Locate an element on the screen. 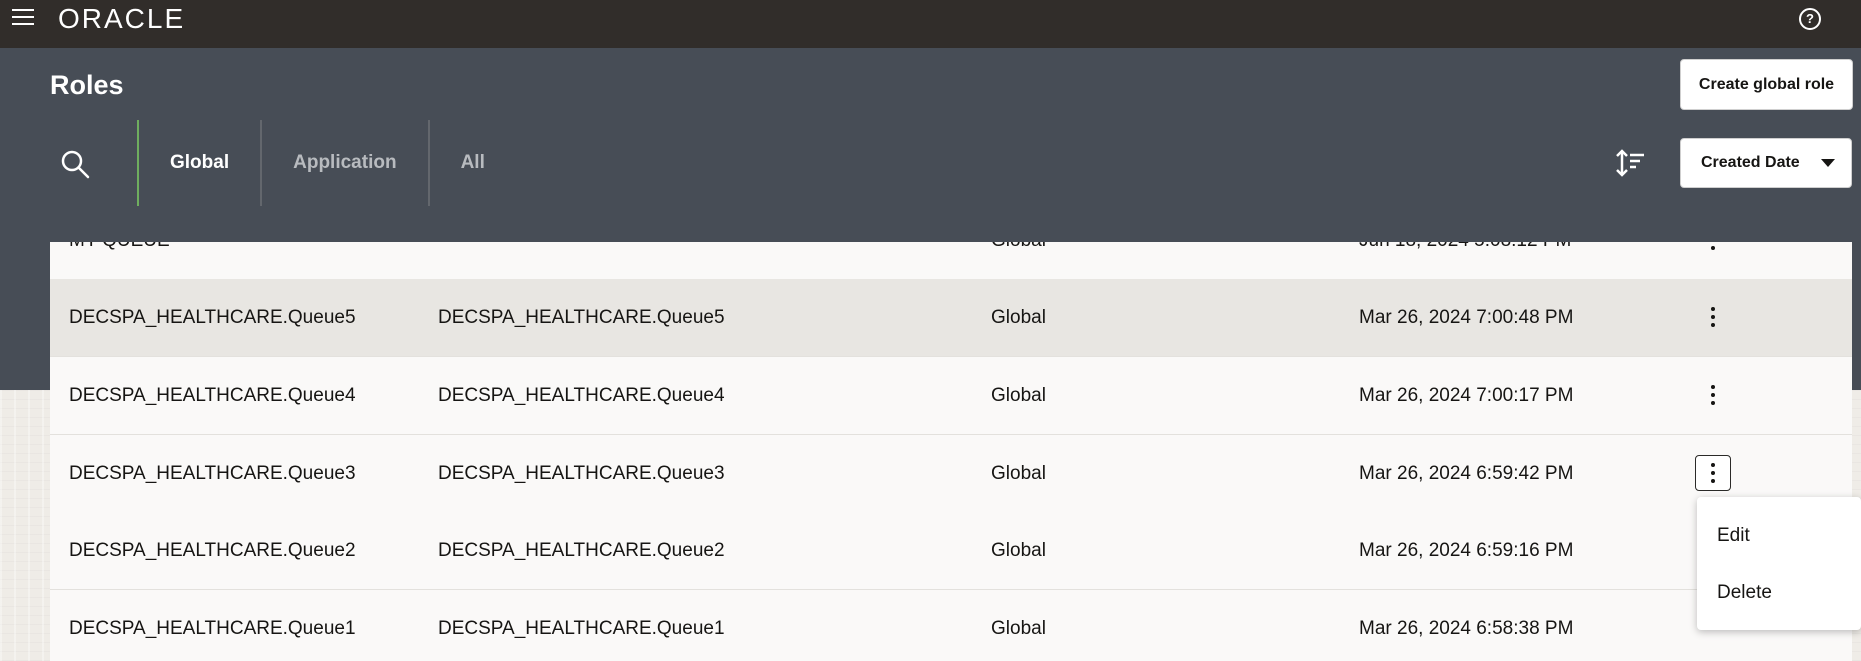 The height and width of the screenshot is (661, 1861). role-name: MY-QUEUE is located at coordinates (119, 260).